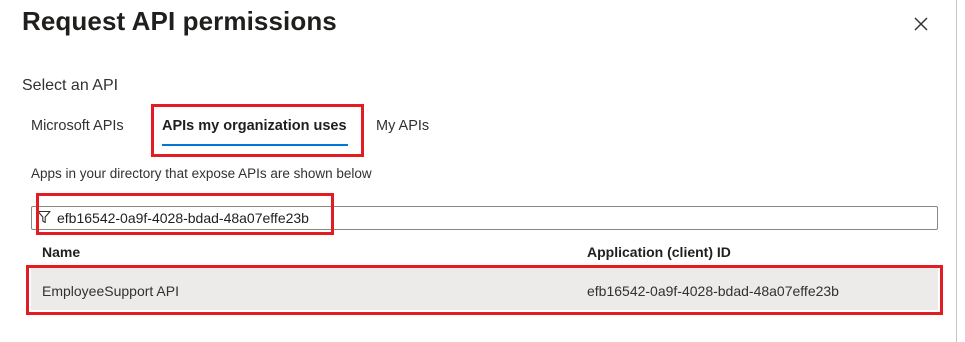  I want to click on tab-my-apis: My APIs, so click(402, 126).